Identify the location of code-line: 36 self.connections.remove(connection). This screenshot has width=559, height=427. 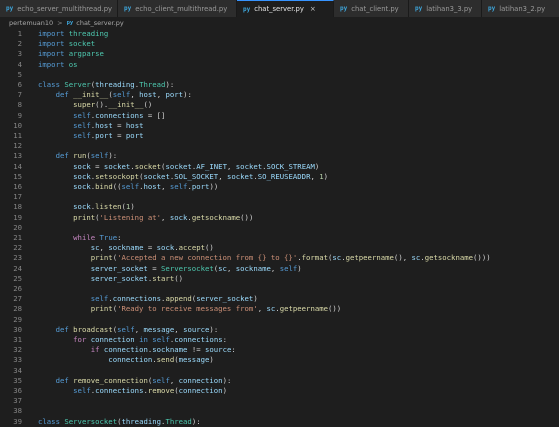
(279, 391).